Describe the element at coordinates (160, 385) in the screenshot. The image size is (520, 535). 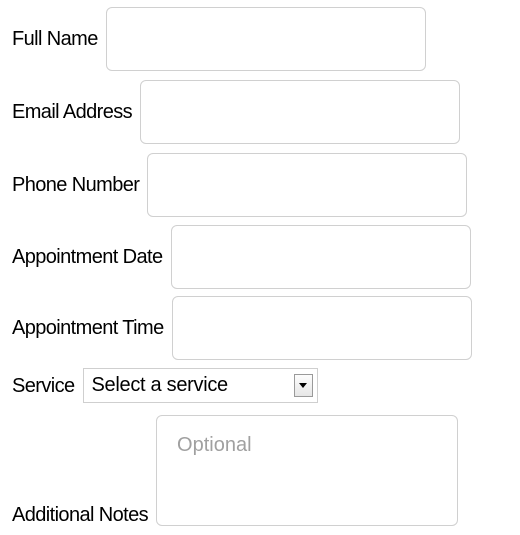
I see `service-select-value: Select a service` at that location.